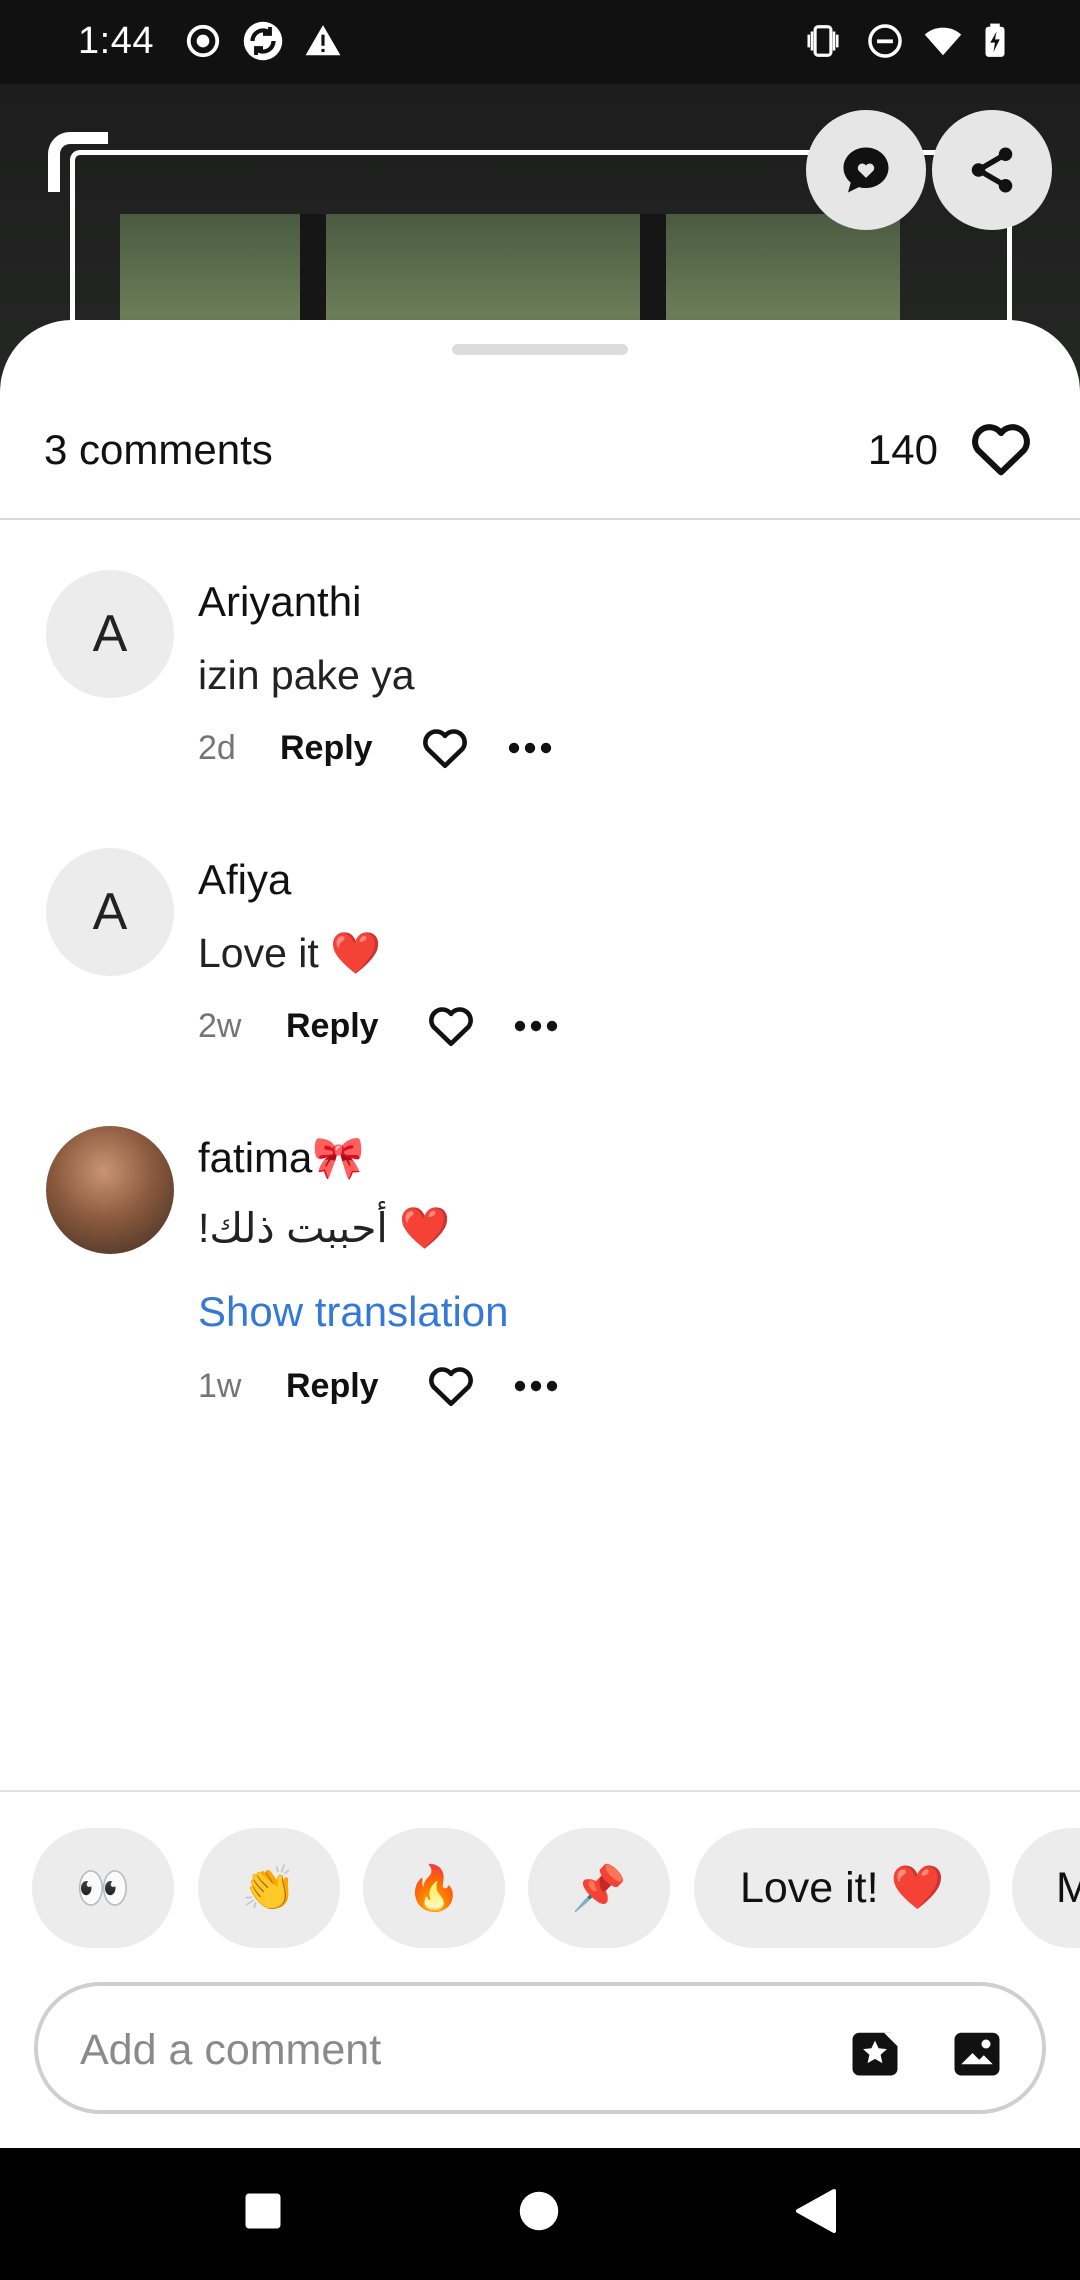 Image resolution: width=1080 pixels, height=2280 pixels. What do you see at coordinates (116, 41) in the screenshot?
I see `status-time: 1:44` at bounding box center [116, 41].